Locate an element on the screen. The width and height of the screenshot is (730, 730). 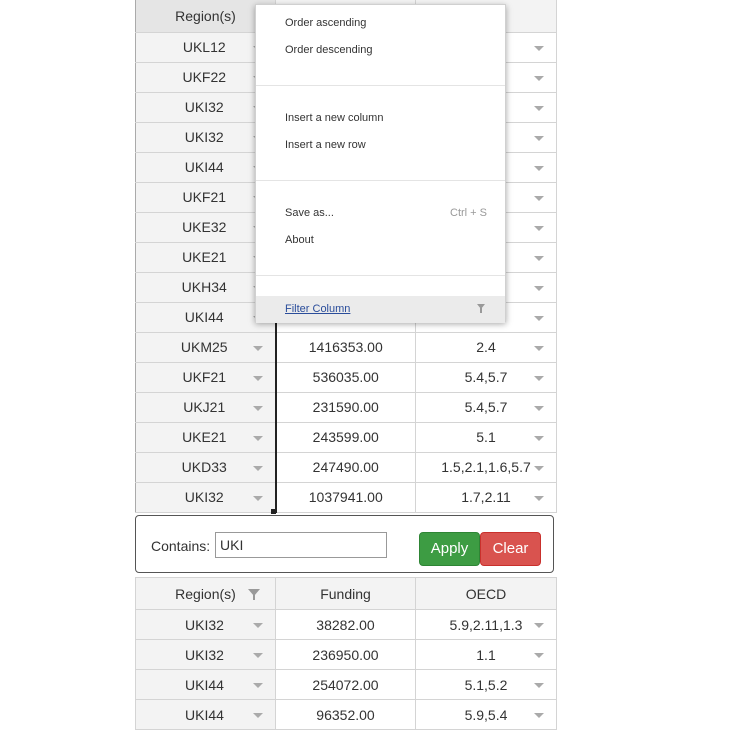
funding-cell: 254072.00 is located at coordinates (345, 684).